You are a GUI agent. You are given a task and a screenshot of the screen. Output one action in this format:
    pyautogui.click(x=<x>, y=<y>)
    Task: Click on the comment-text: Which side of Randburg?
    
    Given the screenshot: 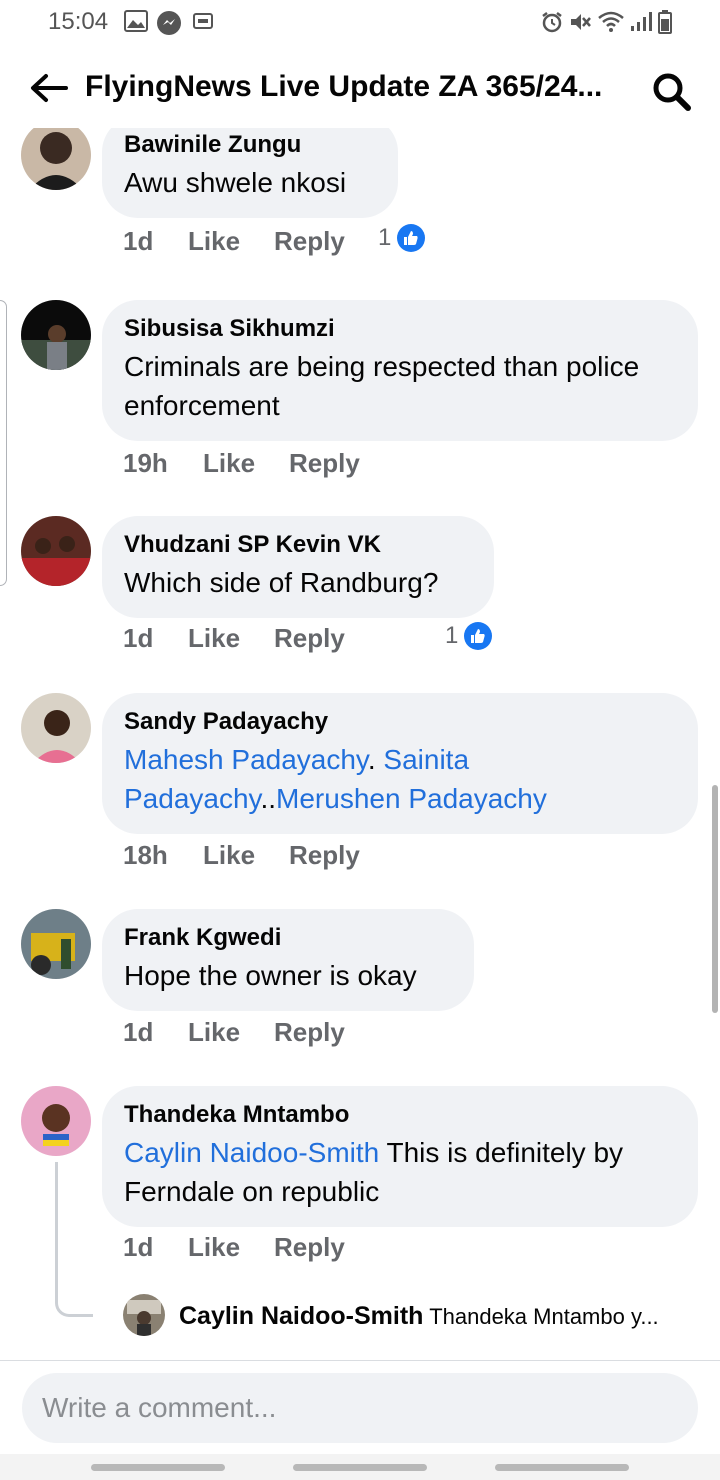 What is the action you would take?
    pyautogui.click(x=298, y=582)
    